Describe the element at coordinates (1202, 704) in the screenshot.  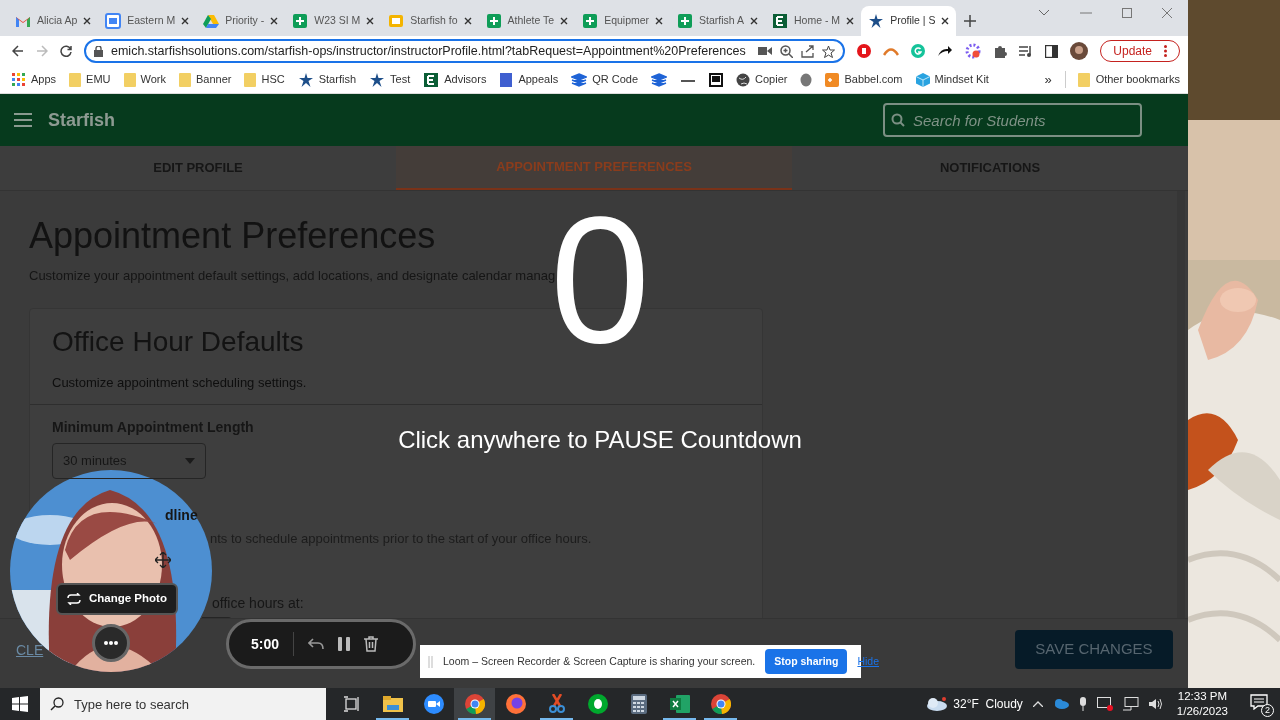
I see `clock: 12:33 PM 1/26/2023` at that location.